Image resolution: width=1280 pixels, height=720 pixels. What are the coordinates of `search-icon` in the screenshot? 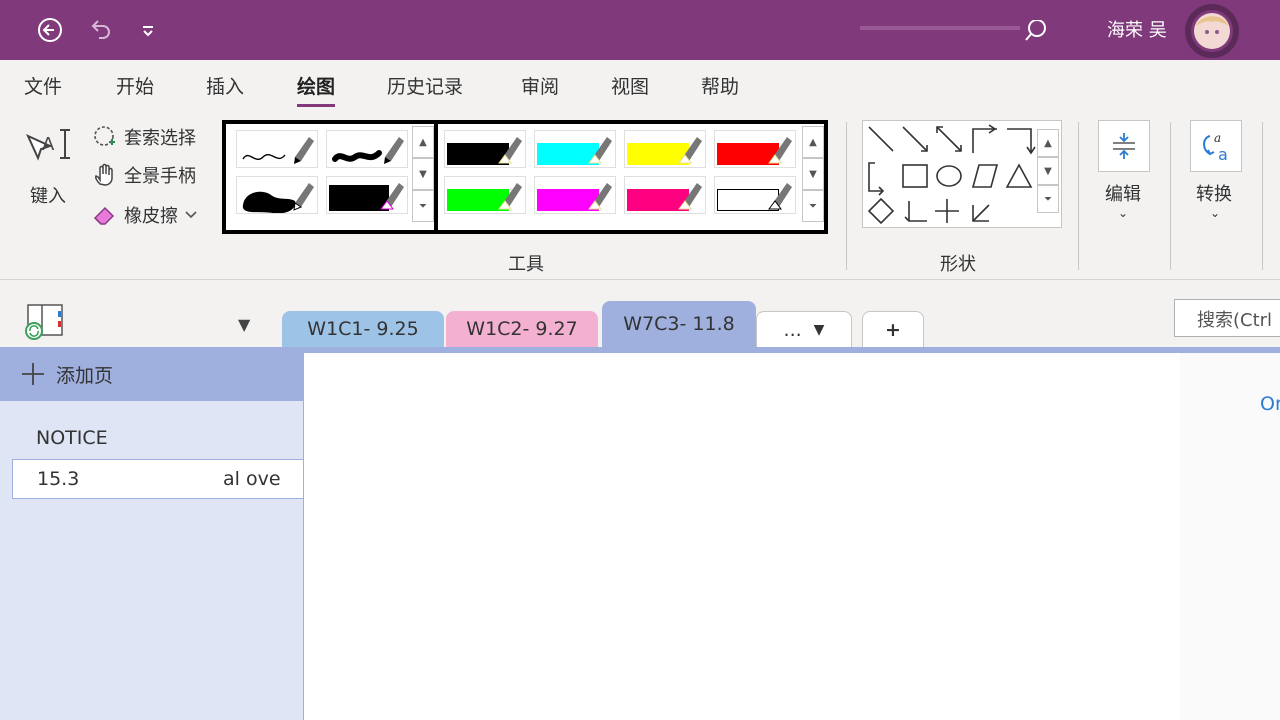 It's located at (1037, 28).